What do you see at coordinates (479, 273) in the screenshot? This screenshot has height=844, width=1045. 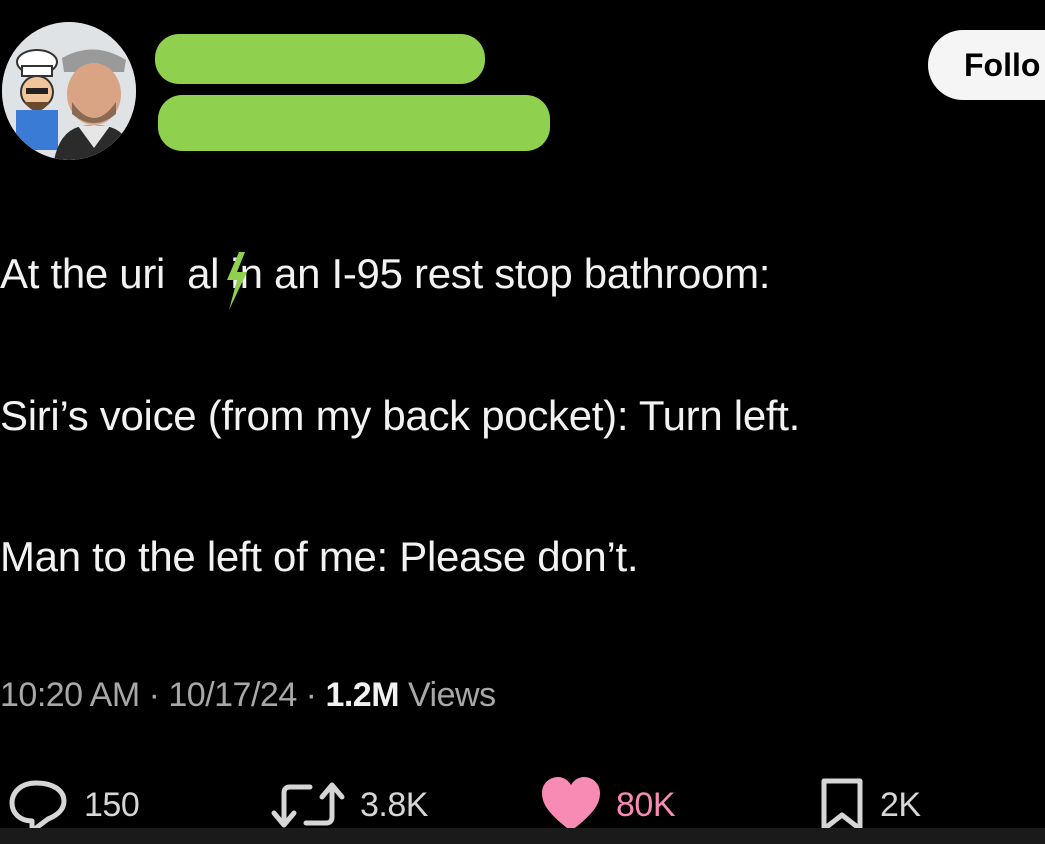 I see `tweet-line-1-end: al in an I-95 rest stop bathroom:` at bounding box center [479, 273].